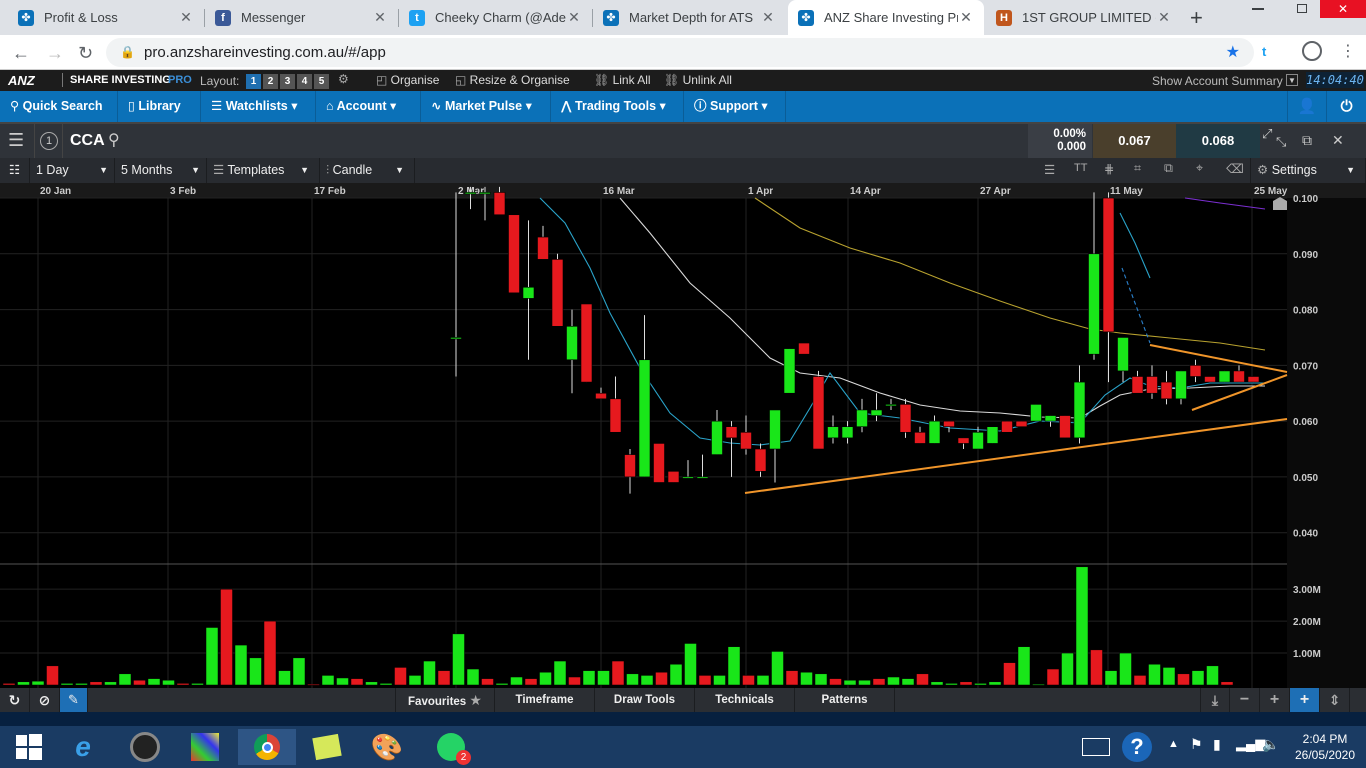  I want to click on flag-icon: ⚑, so click(1196, 744).